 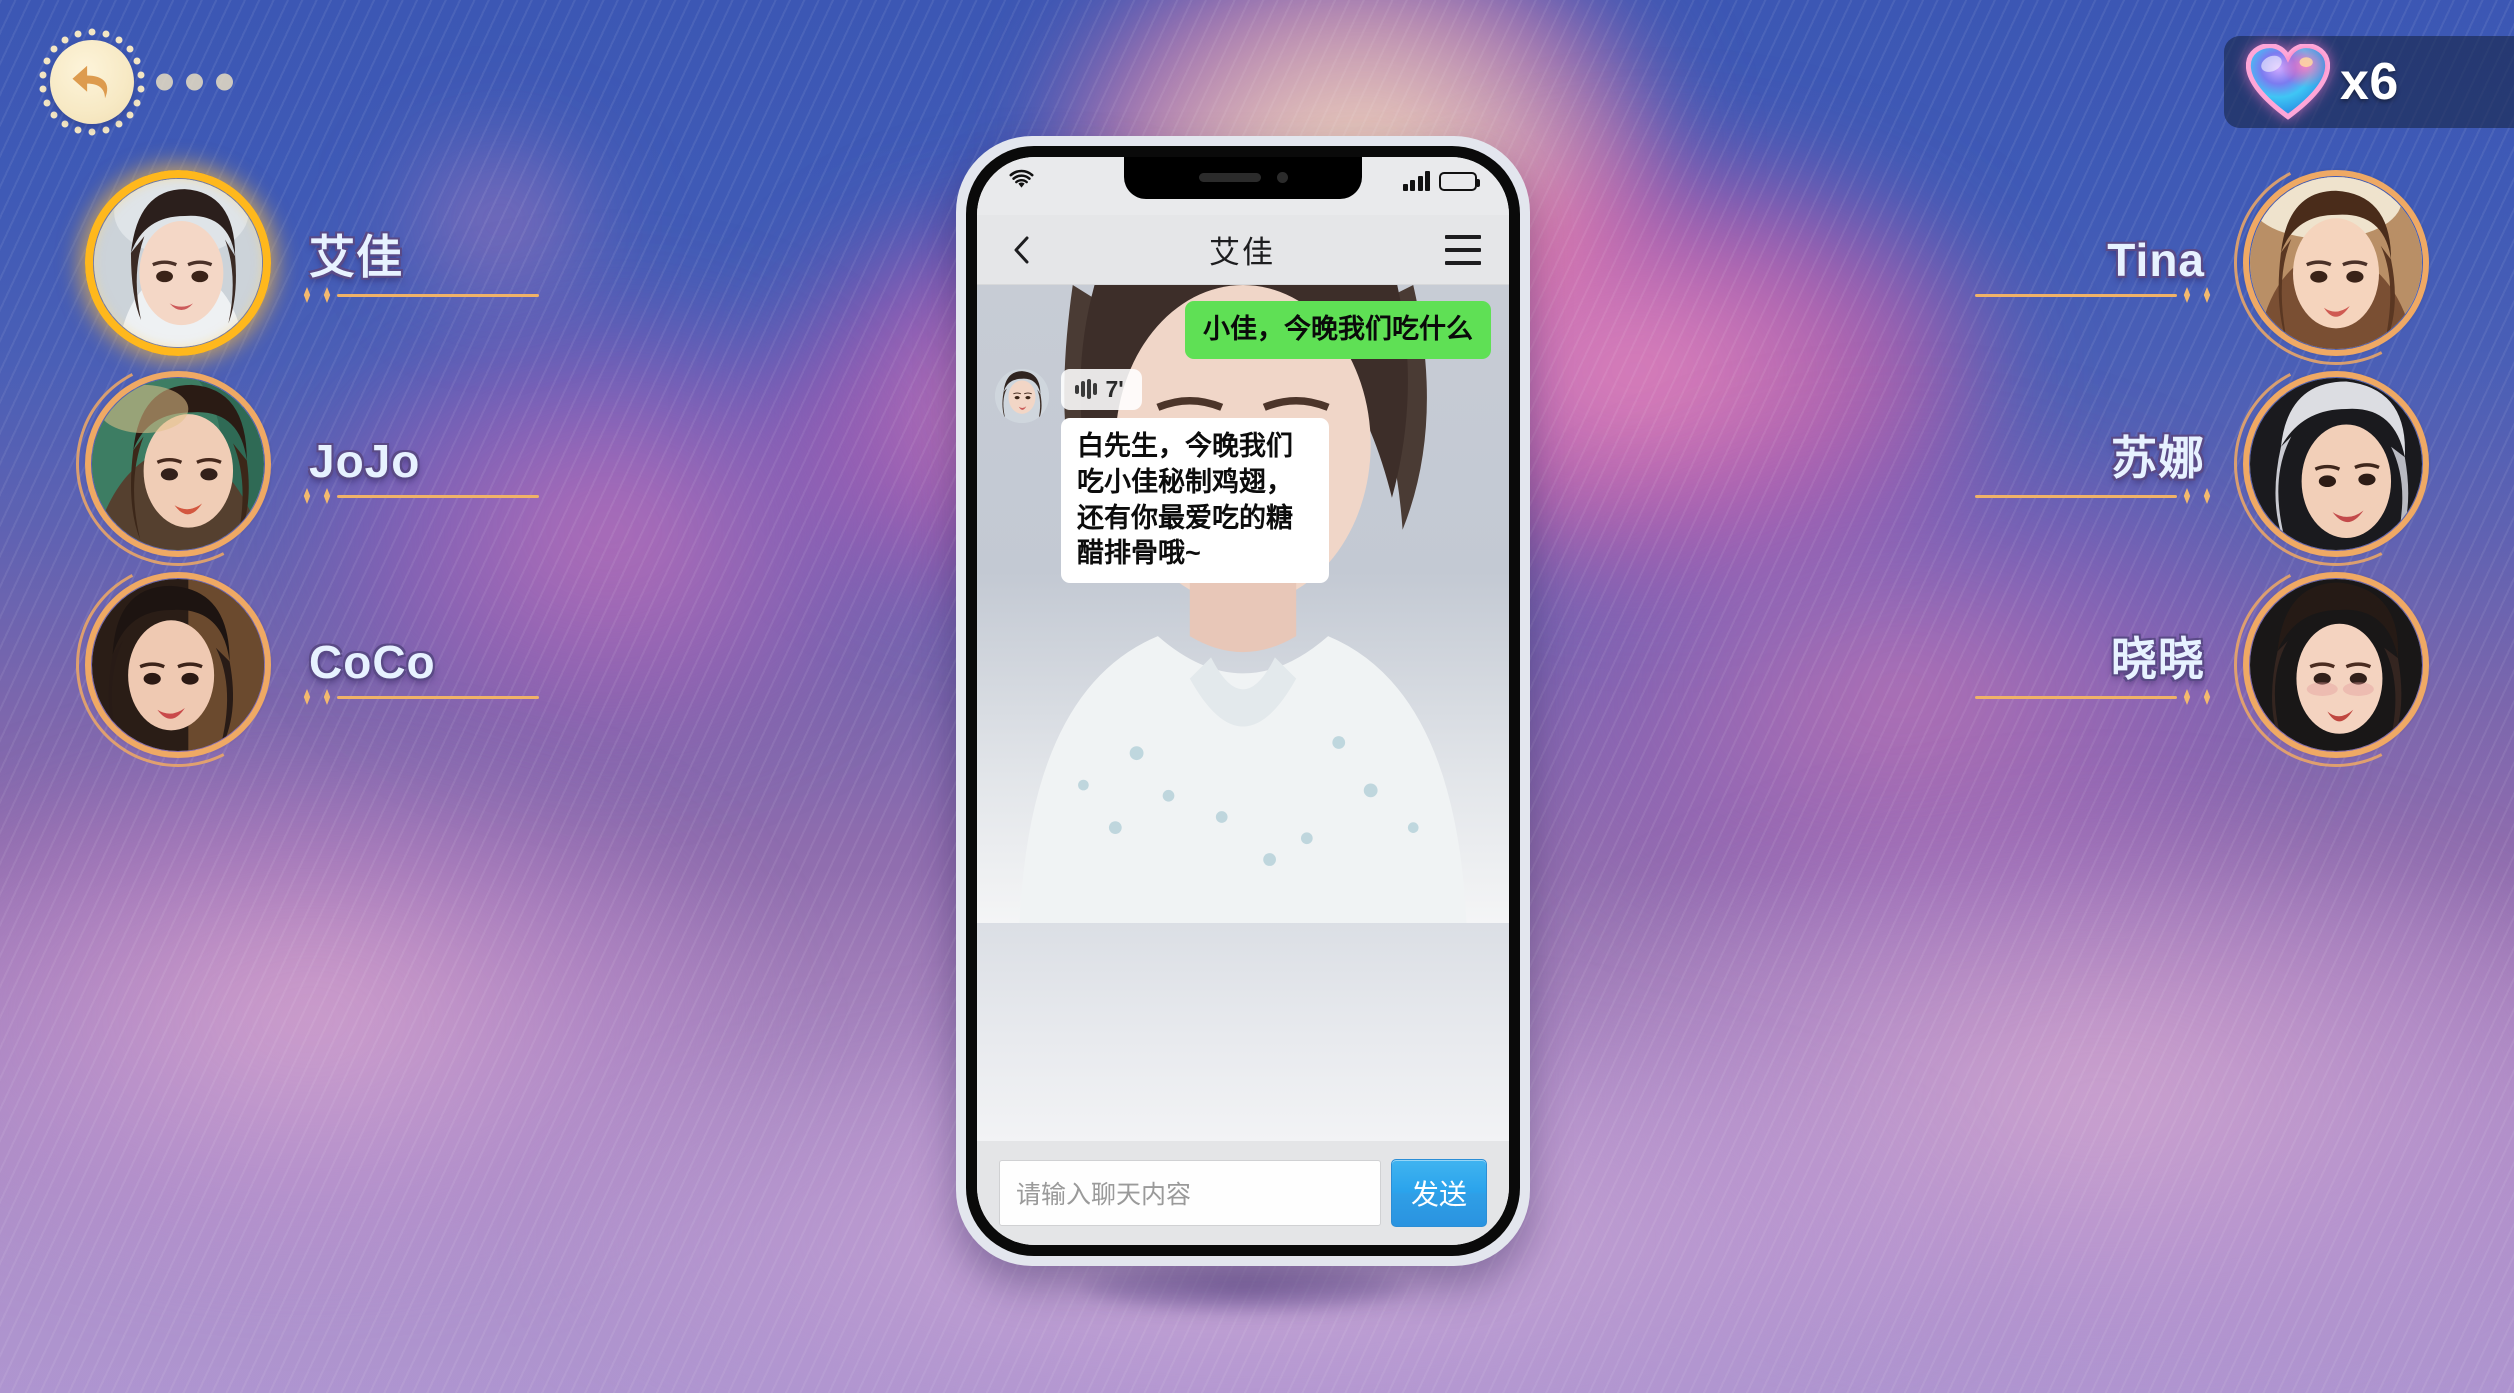 I want to click on undo-arrow-icon, so click(x=90, y=82).